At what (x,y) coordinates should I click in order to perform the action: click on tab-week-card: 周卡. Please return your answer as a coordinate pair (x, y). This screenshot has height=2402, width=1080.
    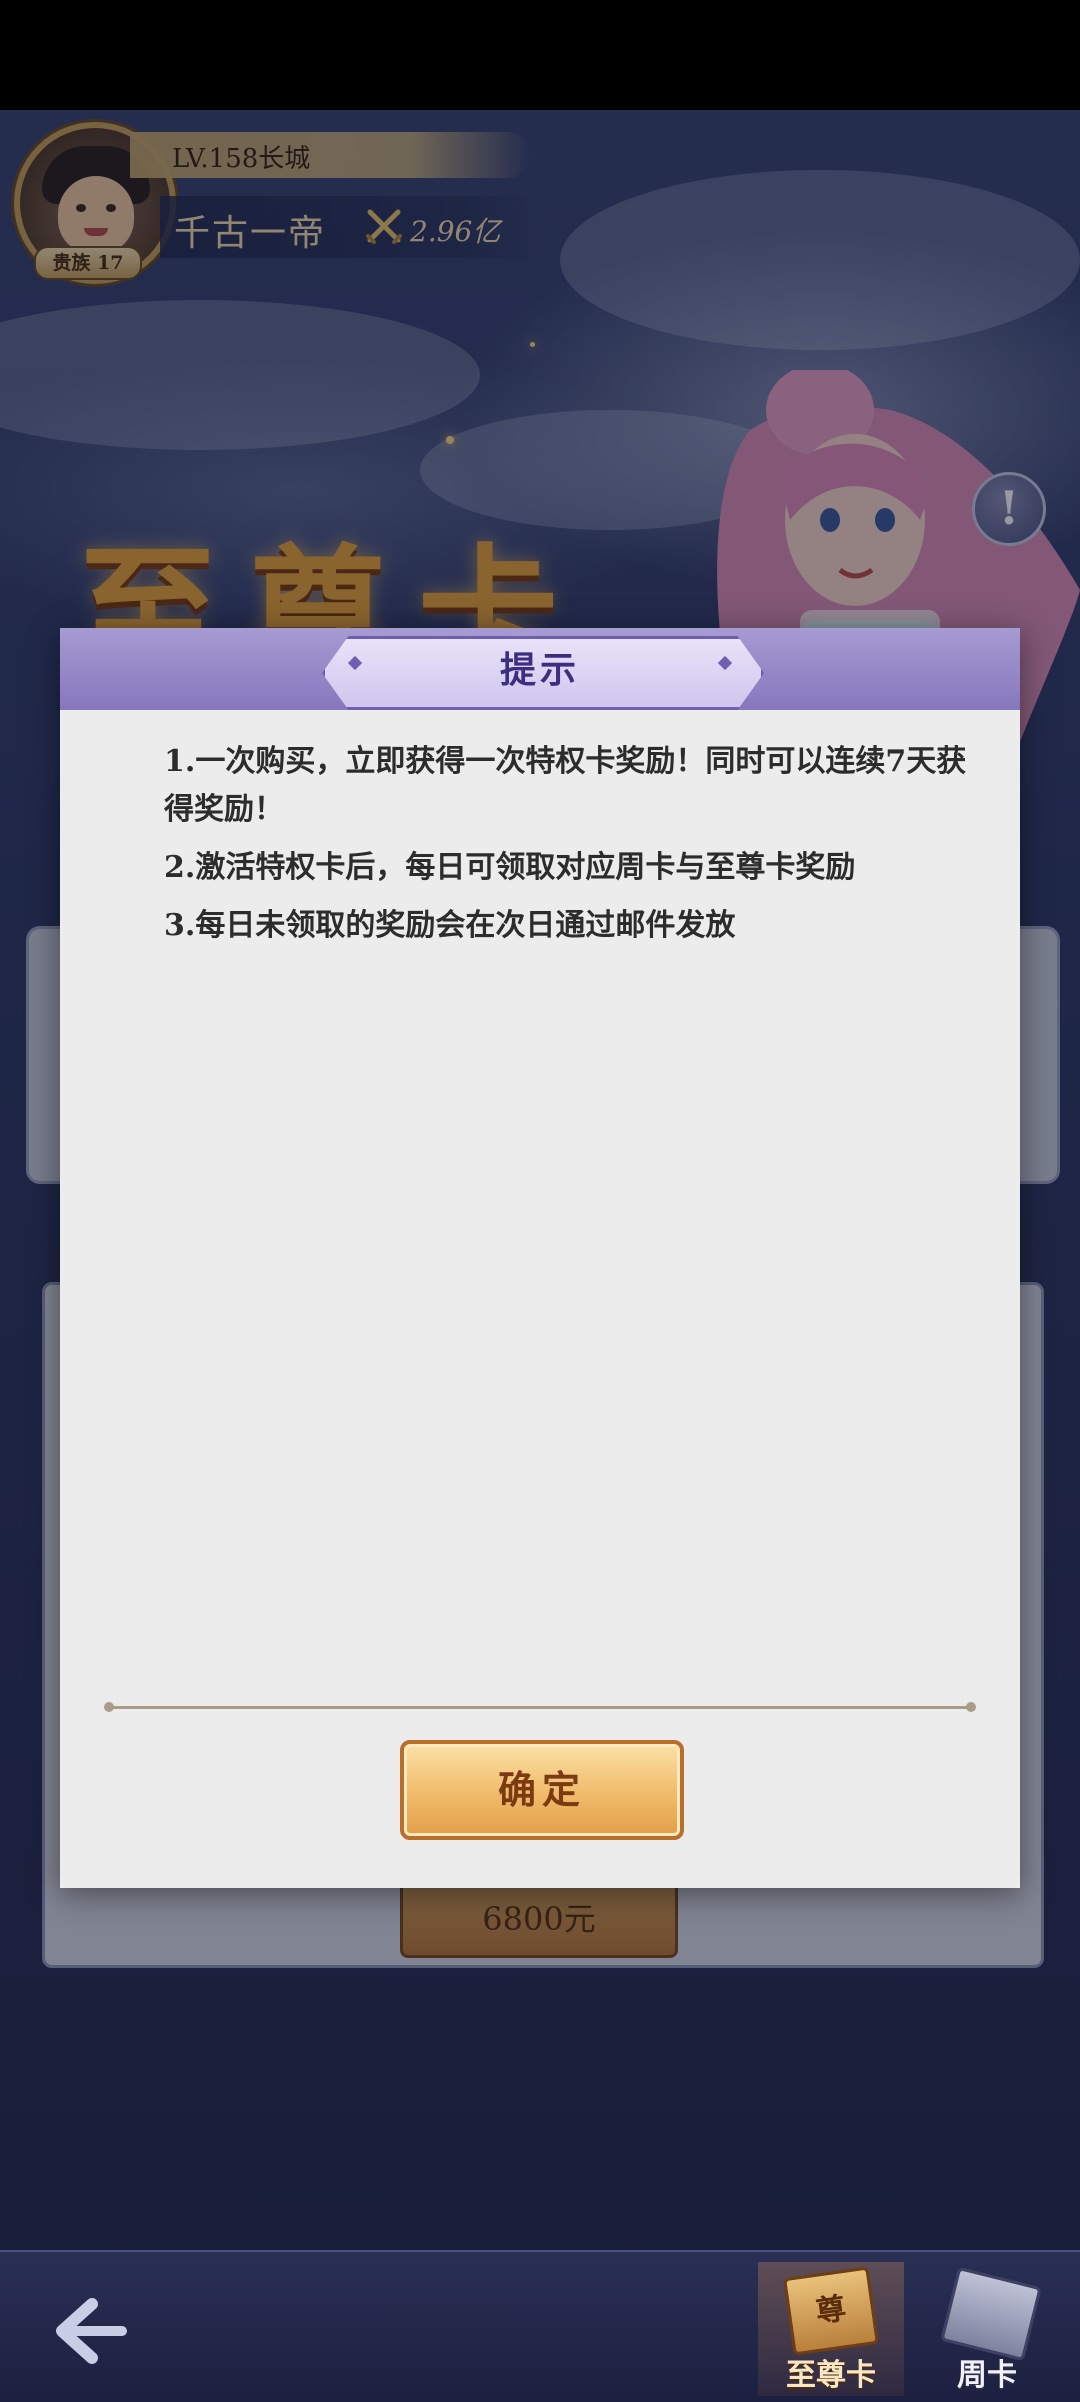
    Looking at the image, I should click on (987, 2329).